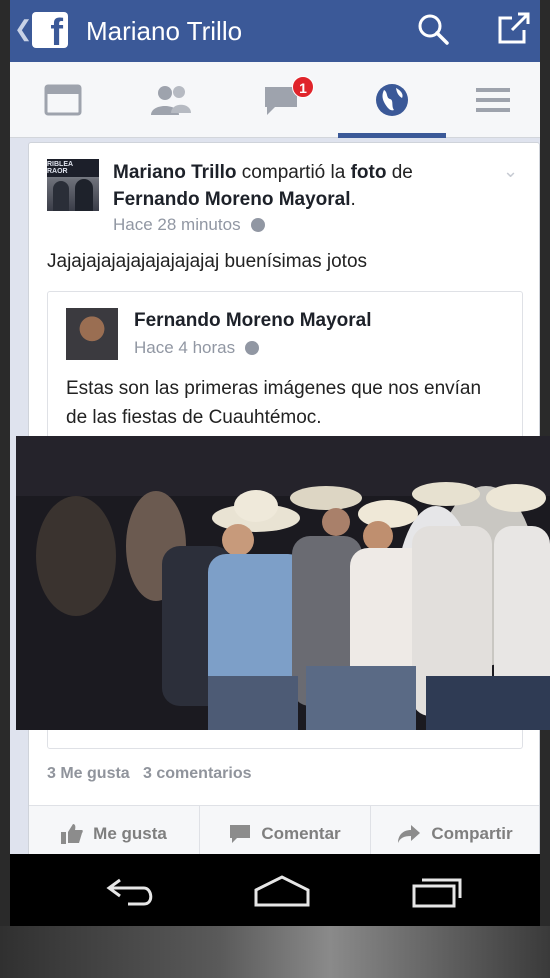  I want to click on comments-count: 3 comentarios, so click(197, 773).